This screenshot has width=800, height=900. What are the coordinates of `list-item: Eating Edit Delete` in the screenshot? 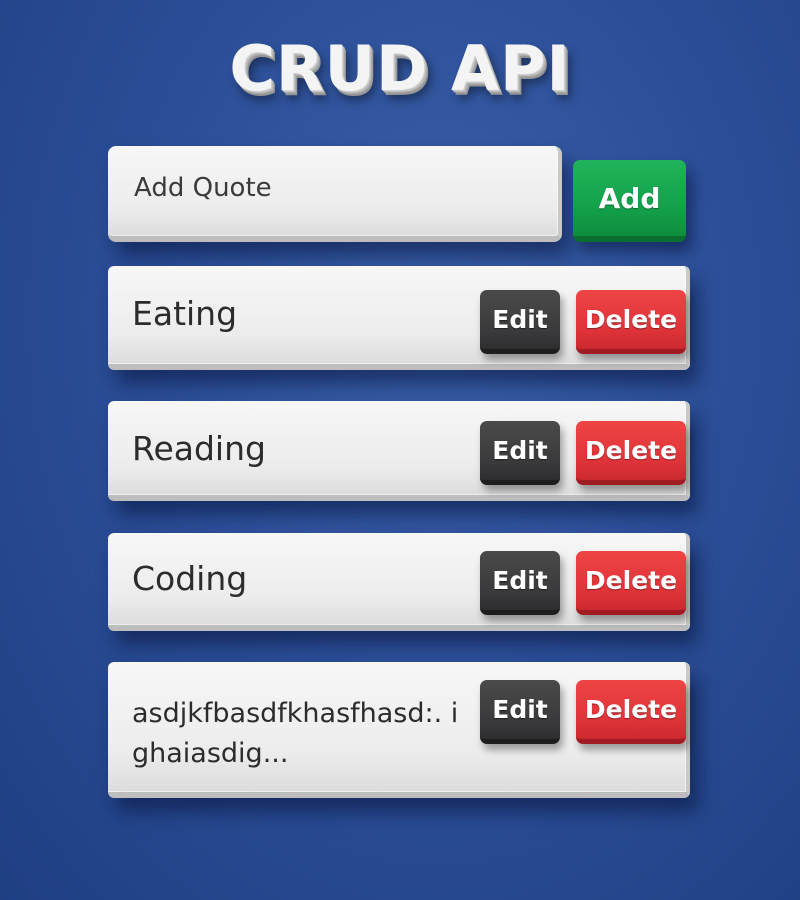 It's located at (399, 318).